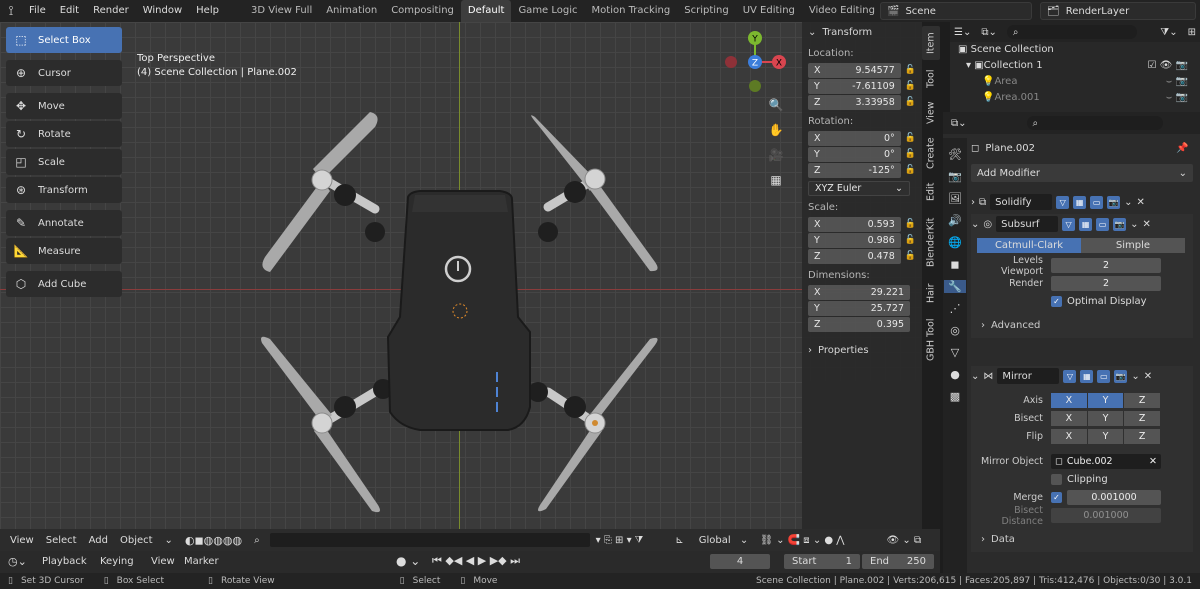 Image resolution: width=1200 pixels, height=589 pixels. I want to click on transform-panel-header: ⌄ Transform, so click(862, 32).